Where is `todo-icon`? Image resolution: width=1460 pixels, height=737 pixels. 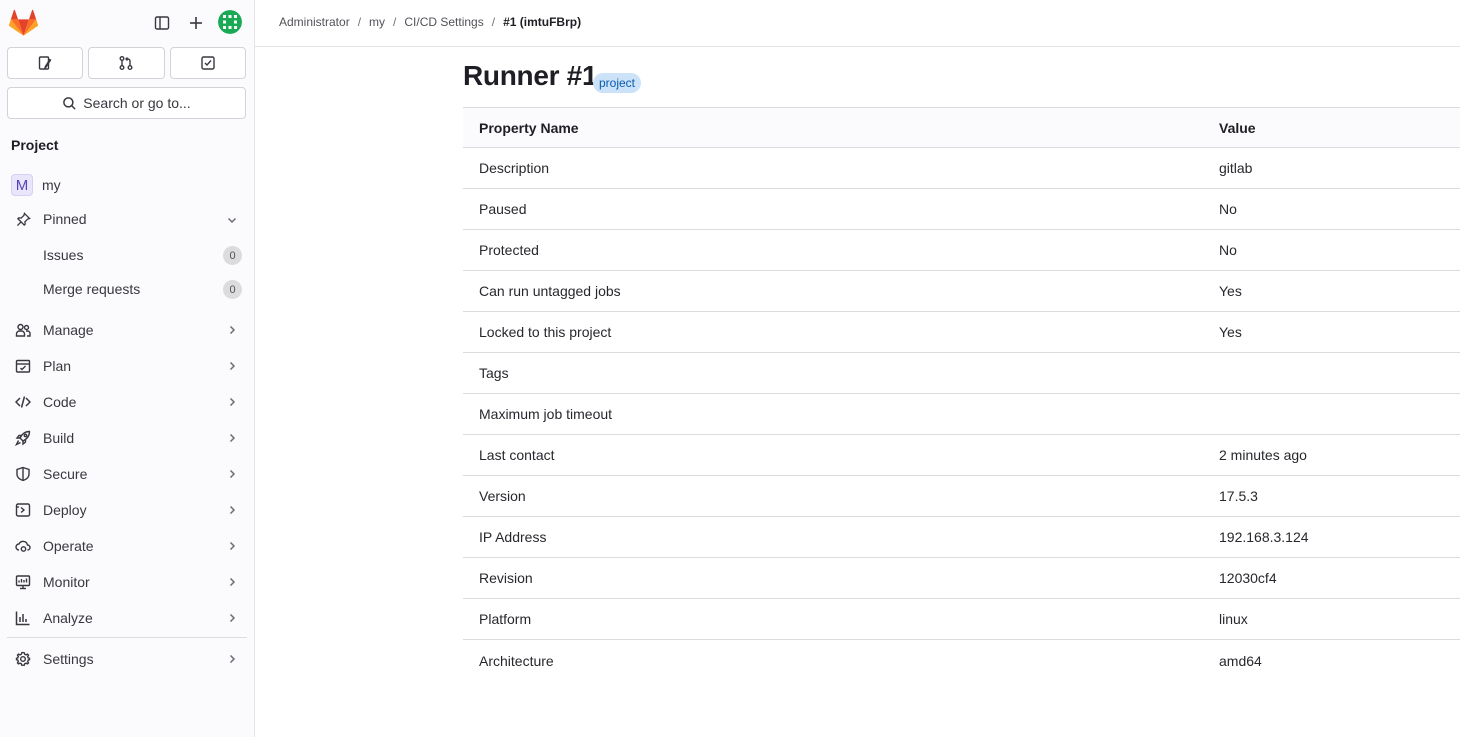 todo-icon is located at coordinates (208, 63).